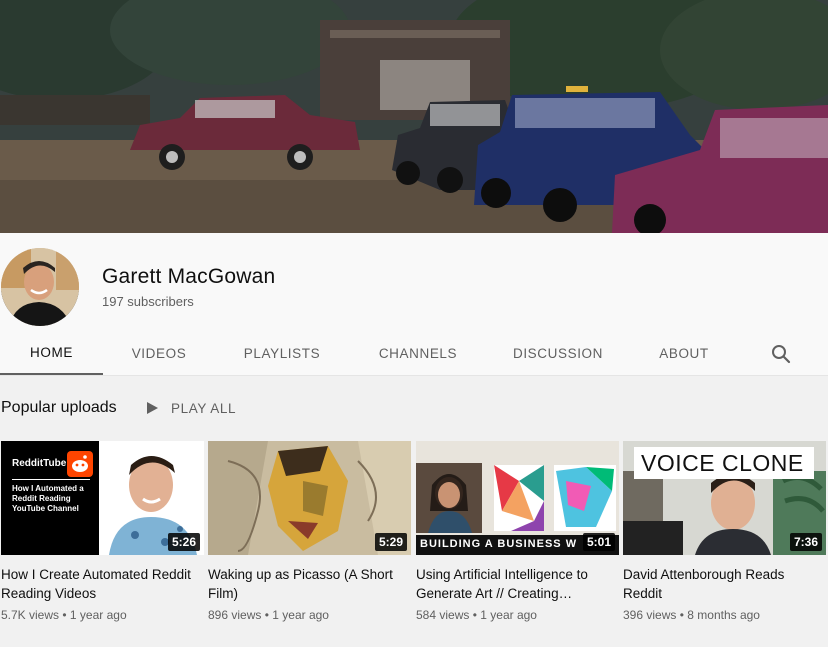 This screenshot has width=828, height=647. What do you see at coordinates (306, 584) in the screenshot?
I see `video-title: Waking up as Picasso (A Short Film)` at bounding box center [306, 584].